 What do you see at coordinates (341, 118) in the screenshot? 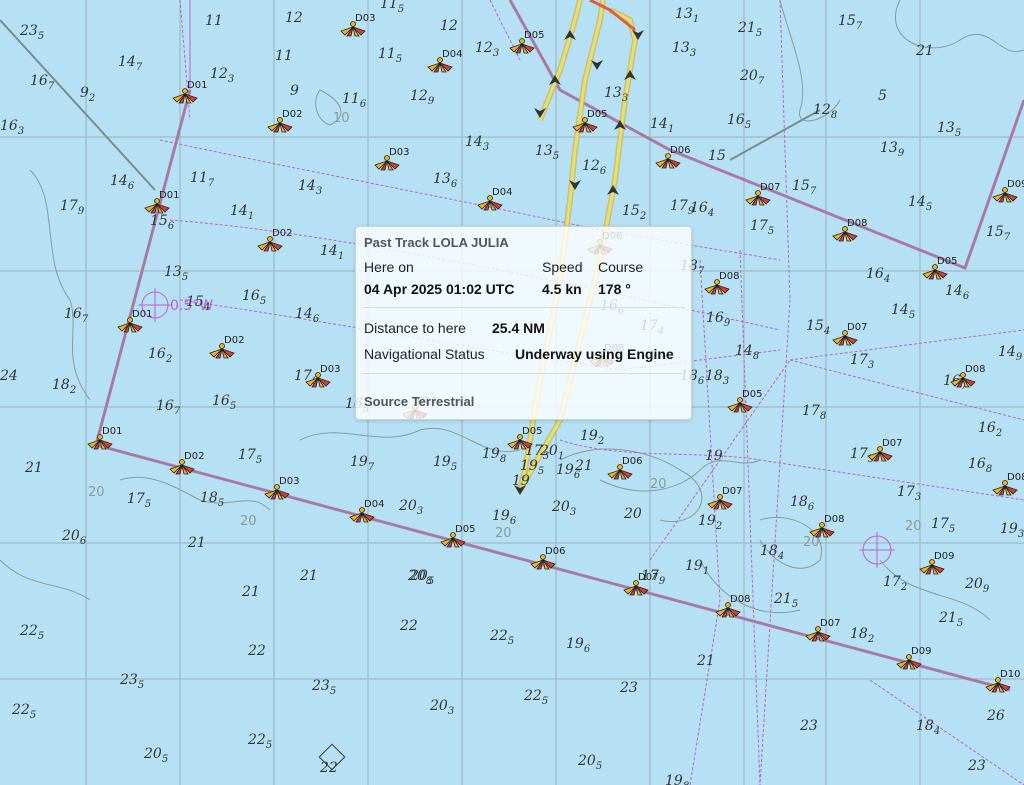
I see `contour-label: 10` at bounding box center [341, 118].